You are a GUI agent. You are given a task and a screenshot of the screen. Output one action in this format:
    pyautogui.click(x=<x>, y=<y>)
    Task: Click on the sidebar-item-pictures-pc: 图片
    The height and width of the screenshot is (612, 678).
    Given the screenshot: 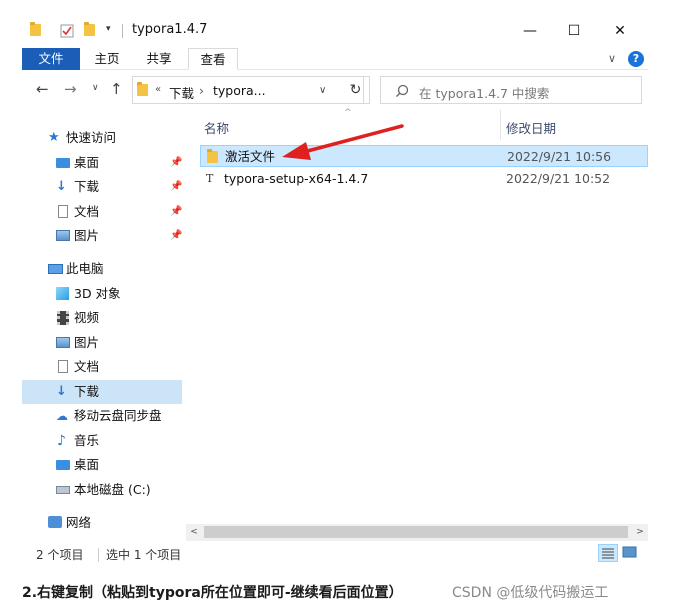 What is the action you would take?
    pyautogui.click(x=102, y=343)
    